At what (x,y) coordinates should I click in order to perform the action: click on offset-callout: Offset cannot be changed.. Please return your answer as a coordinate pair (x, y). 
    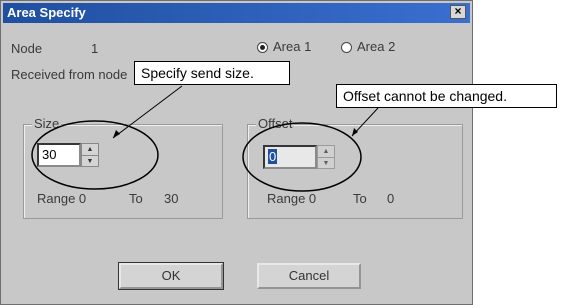
    Looking at the image, I should click on (446, 96).